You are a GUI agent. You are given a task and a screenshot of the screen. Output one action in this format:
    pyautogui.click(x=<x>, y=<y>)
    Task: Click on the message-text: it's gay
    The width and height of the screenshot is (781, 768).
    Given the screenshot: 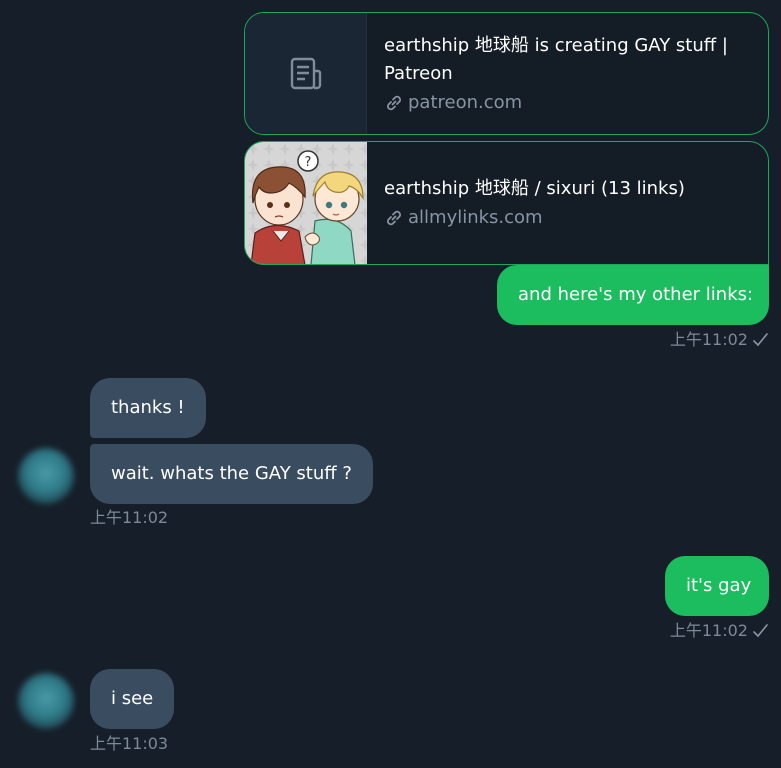 What is the action you would take?
    pyautogui.click(x=719, y=585)
    